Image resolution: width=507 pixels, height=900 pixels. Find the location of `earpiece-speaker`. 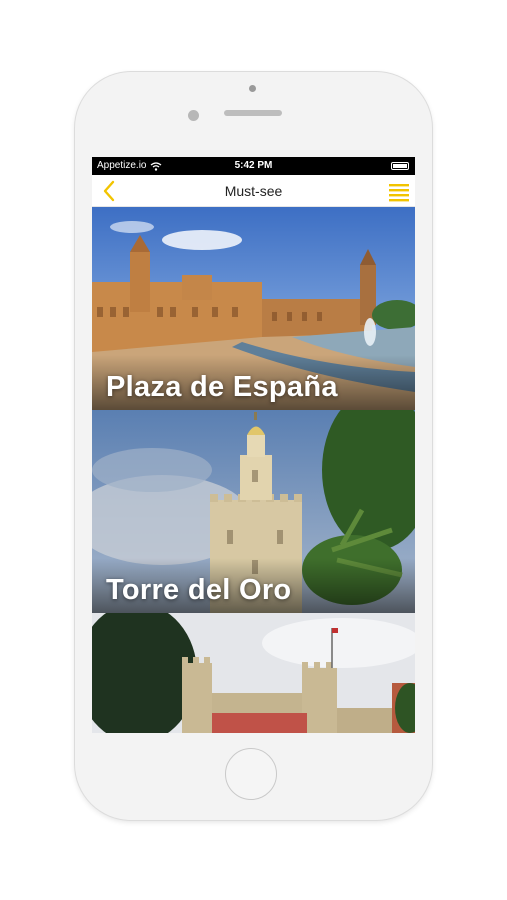

earpiece-speaker is located at coordinates (253, 113).